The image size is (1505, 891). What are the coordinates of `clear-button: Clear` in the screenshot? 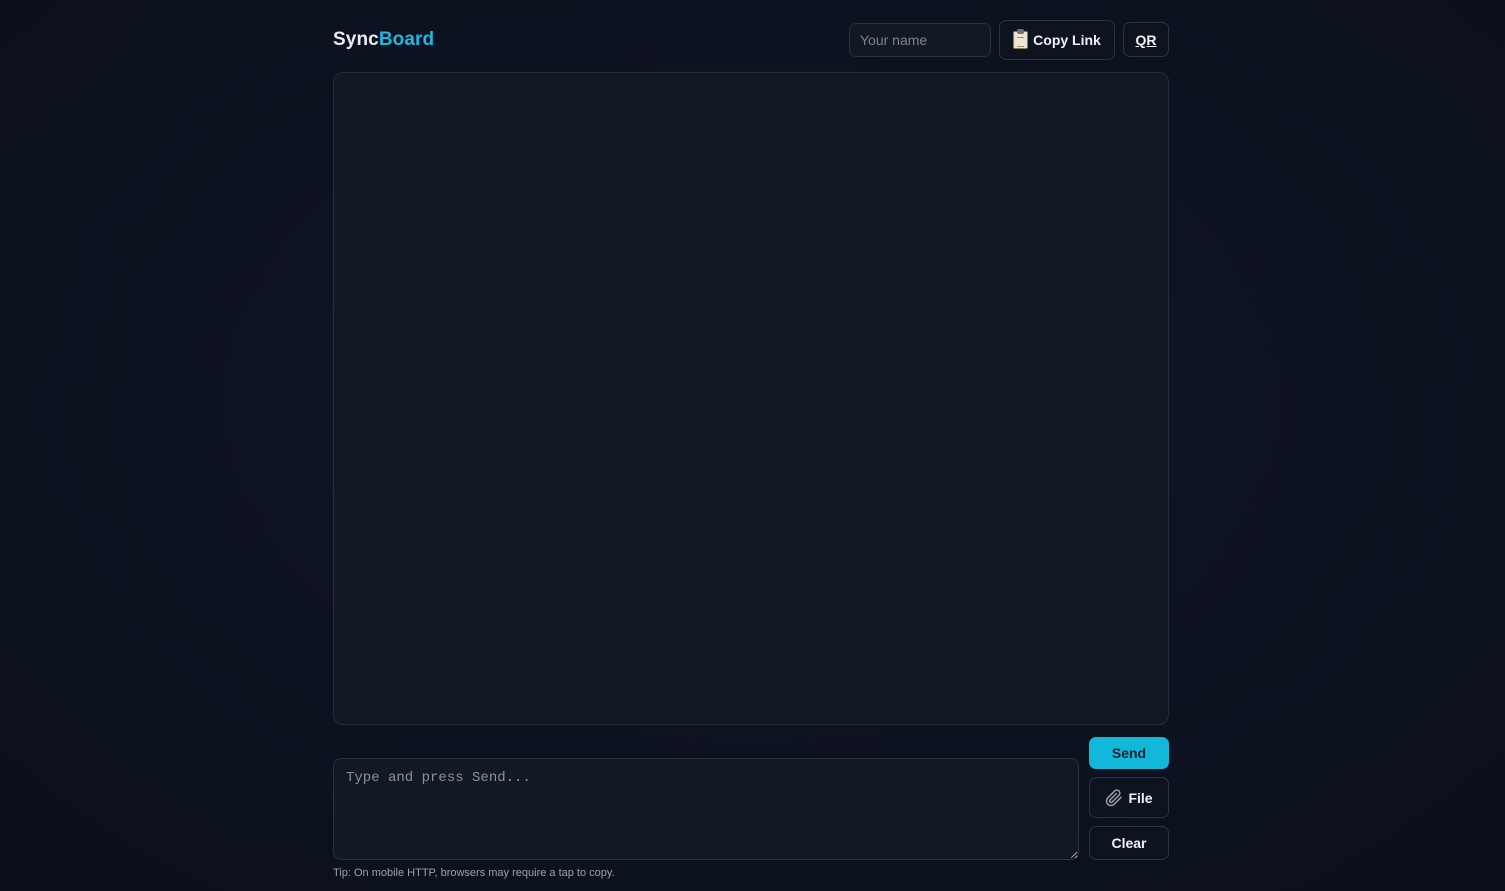 It's located at (1129, 843).